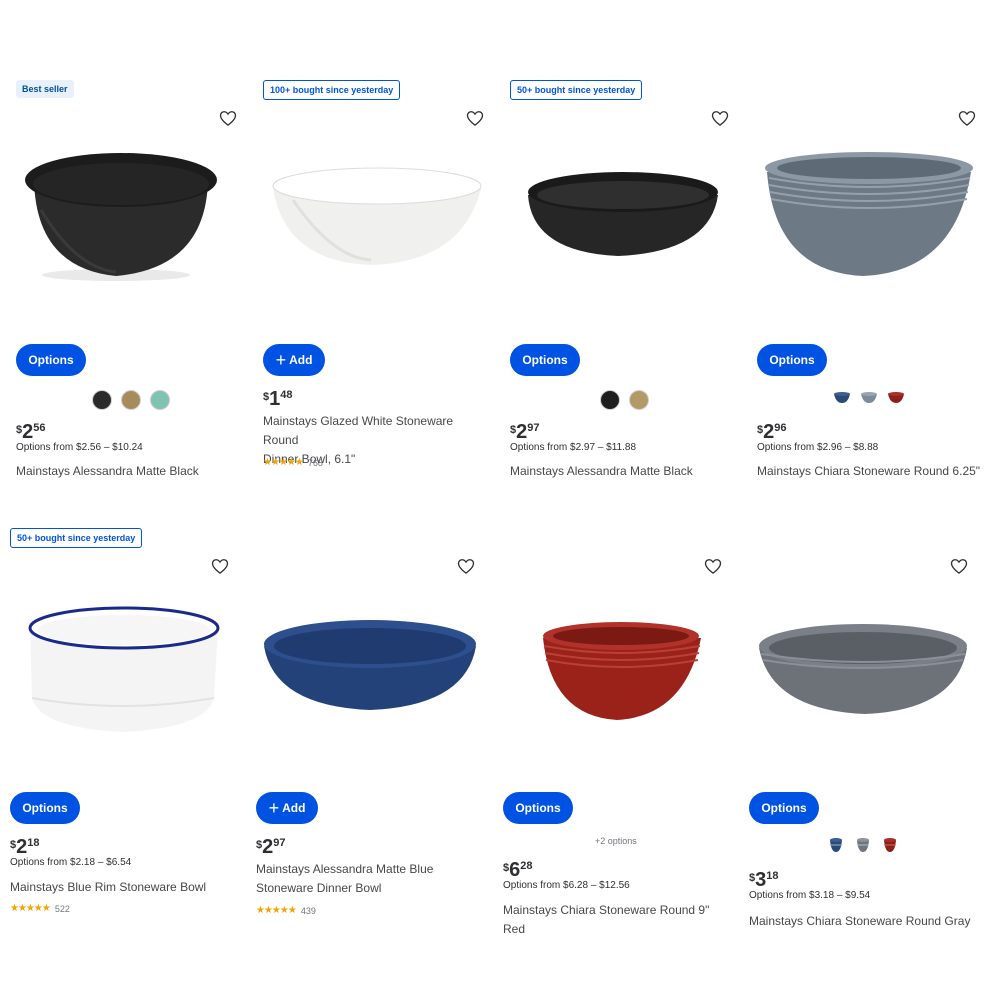 This screenshot has width=1000, height=1000. What do you see at coordinates (45, 89) in the screenshot?
I see `best-seller-badge: Best seller` at bounding box center [45, 89].